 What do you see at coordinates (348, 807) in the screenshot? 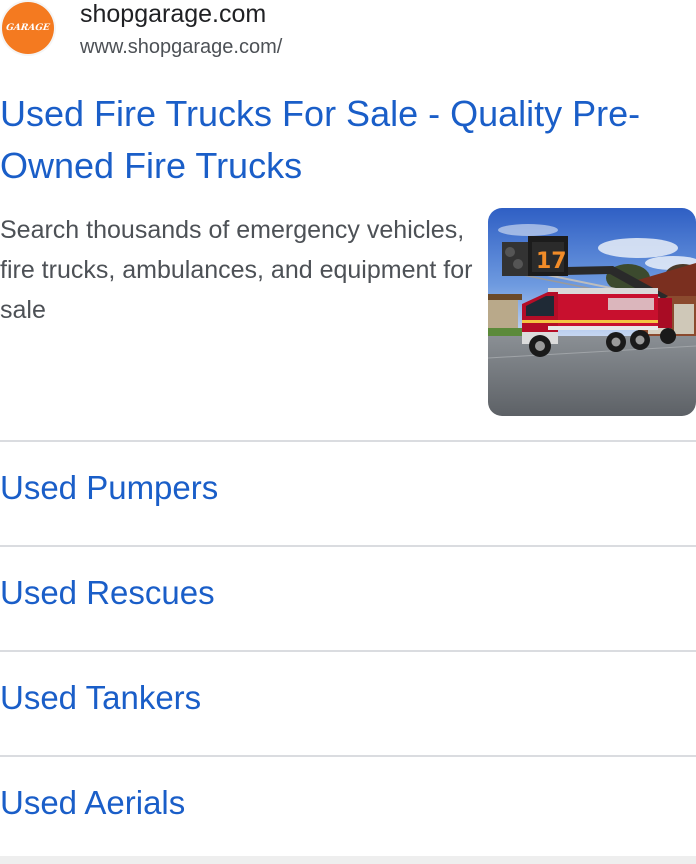
I see `sitelink-used-aerials: Used Aerials` at bounding box center [348, 807].